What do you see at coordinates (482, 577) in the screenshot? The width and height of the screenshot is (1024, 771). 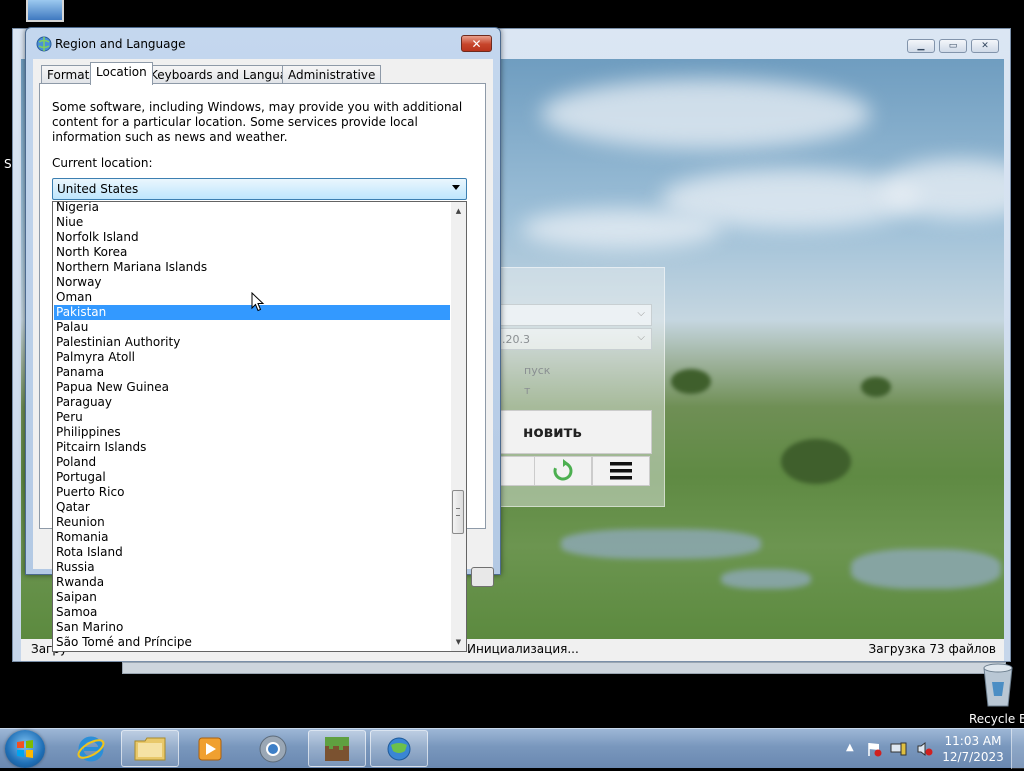 I see `dialog-button-partial` at bounding box center [482, 577].